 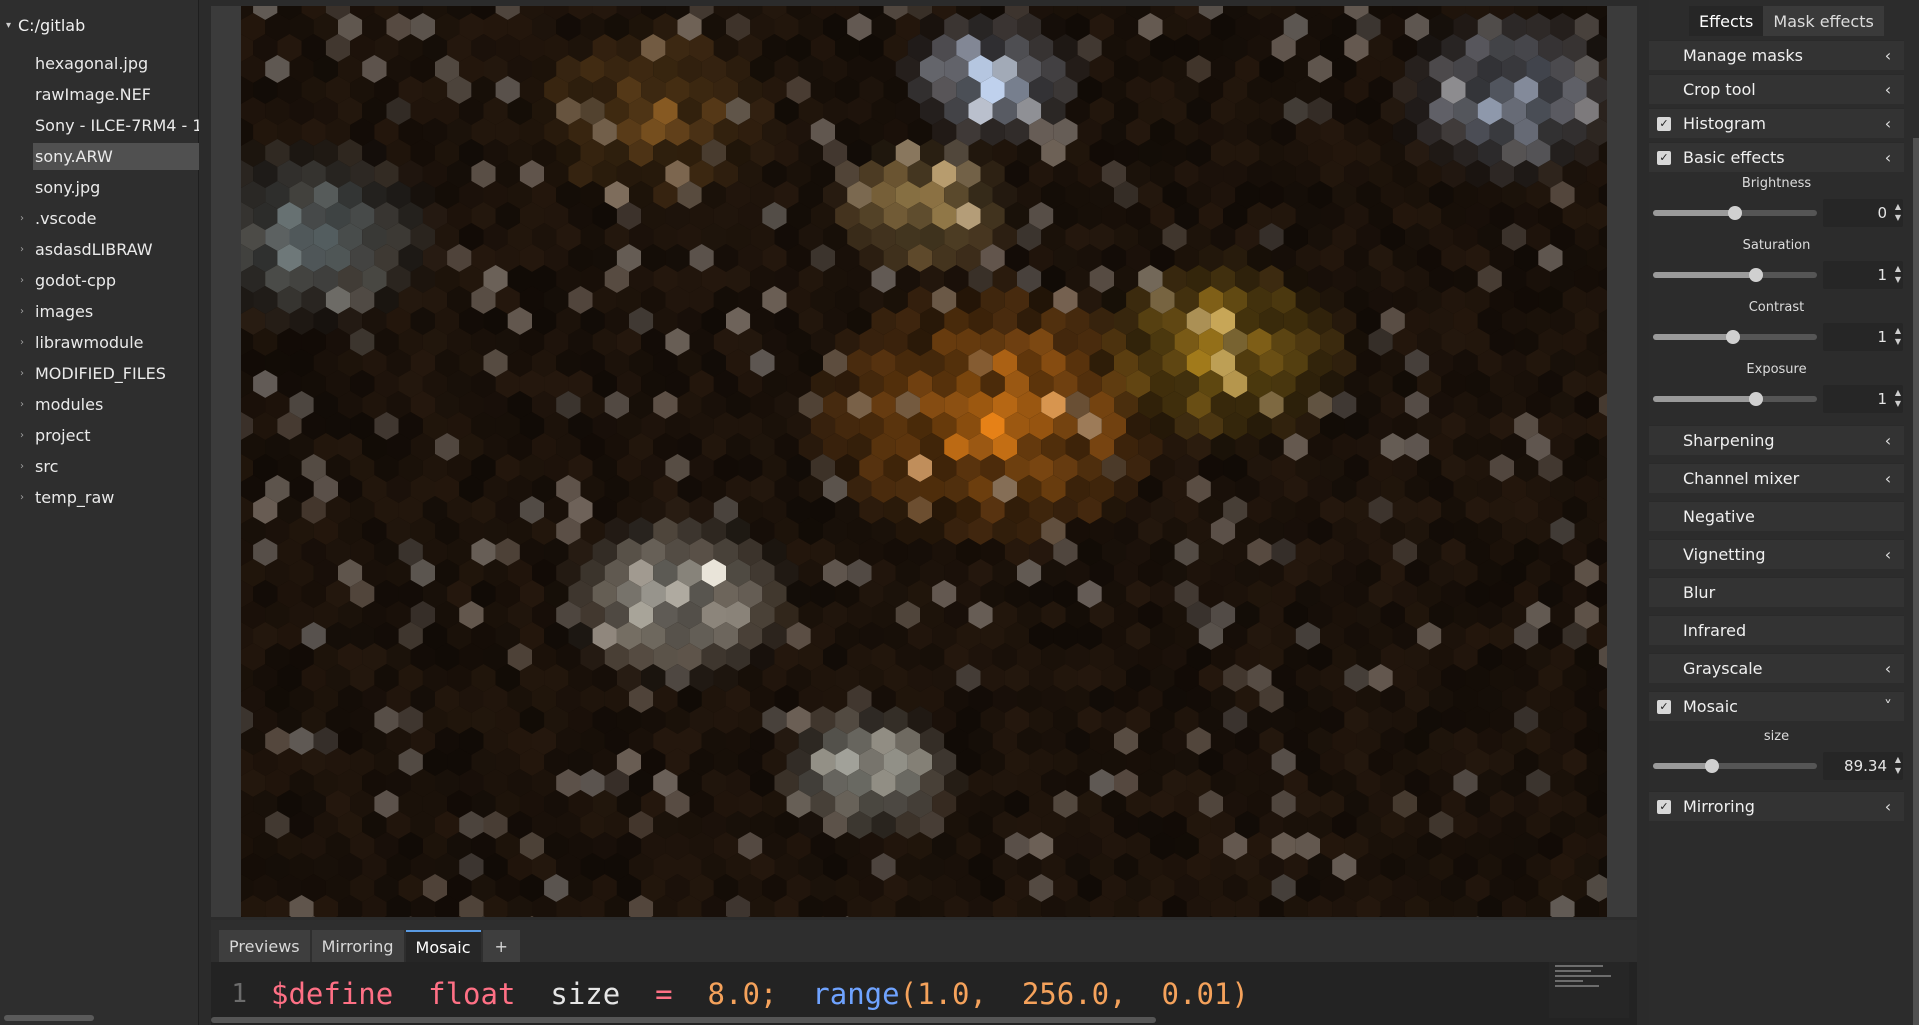 I want to click on effect-title: Mosaic, so click(x=1710, y=706).